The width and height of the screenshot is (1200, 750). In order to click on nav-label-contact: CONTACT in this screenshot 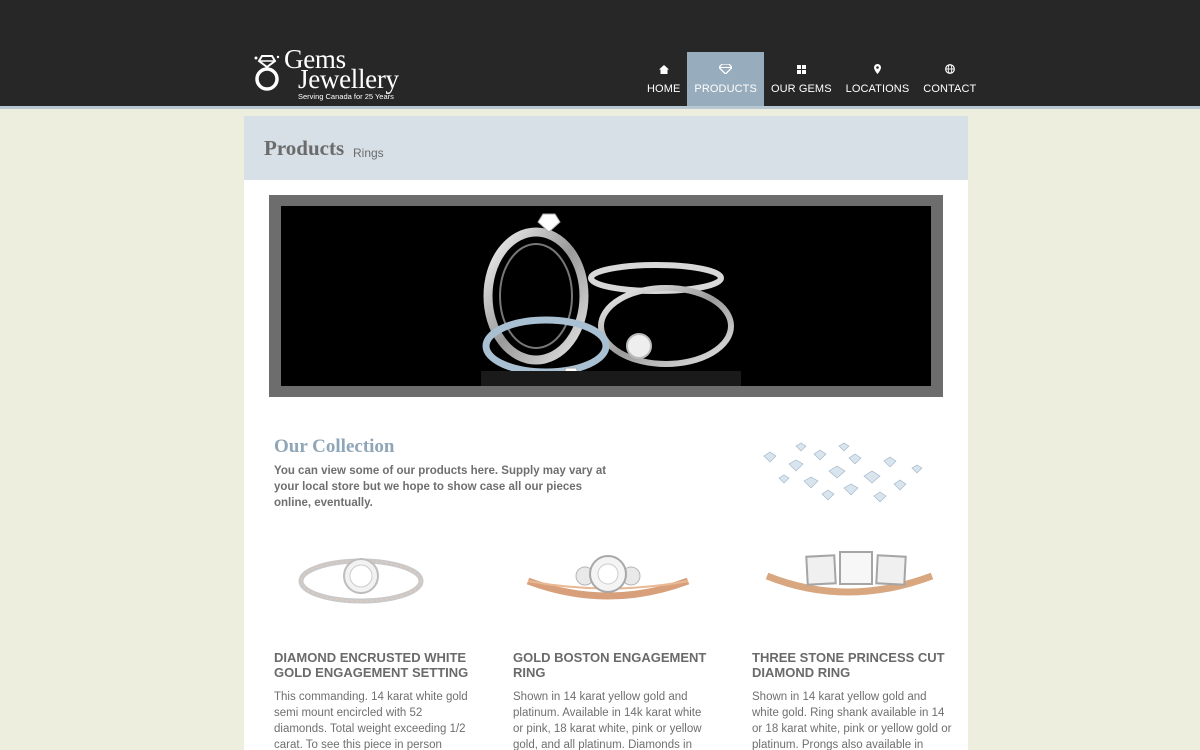, I will do `click(950, 89)`.